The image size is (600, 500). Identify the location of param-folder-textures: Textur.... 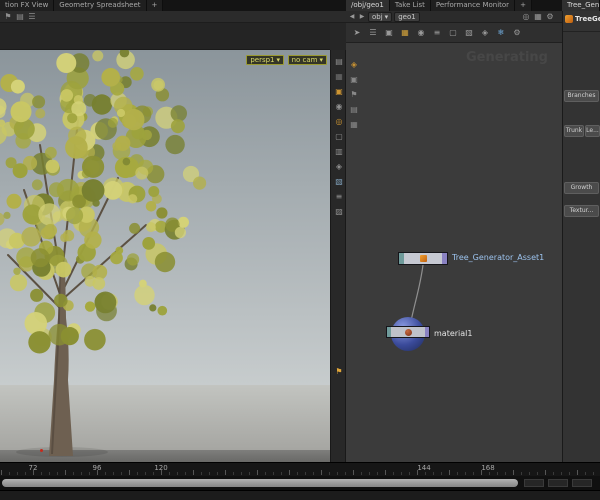
(581, 211).